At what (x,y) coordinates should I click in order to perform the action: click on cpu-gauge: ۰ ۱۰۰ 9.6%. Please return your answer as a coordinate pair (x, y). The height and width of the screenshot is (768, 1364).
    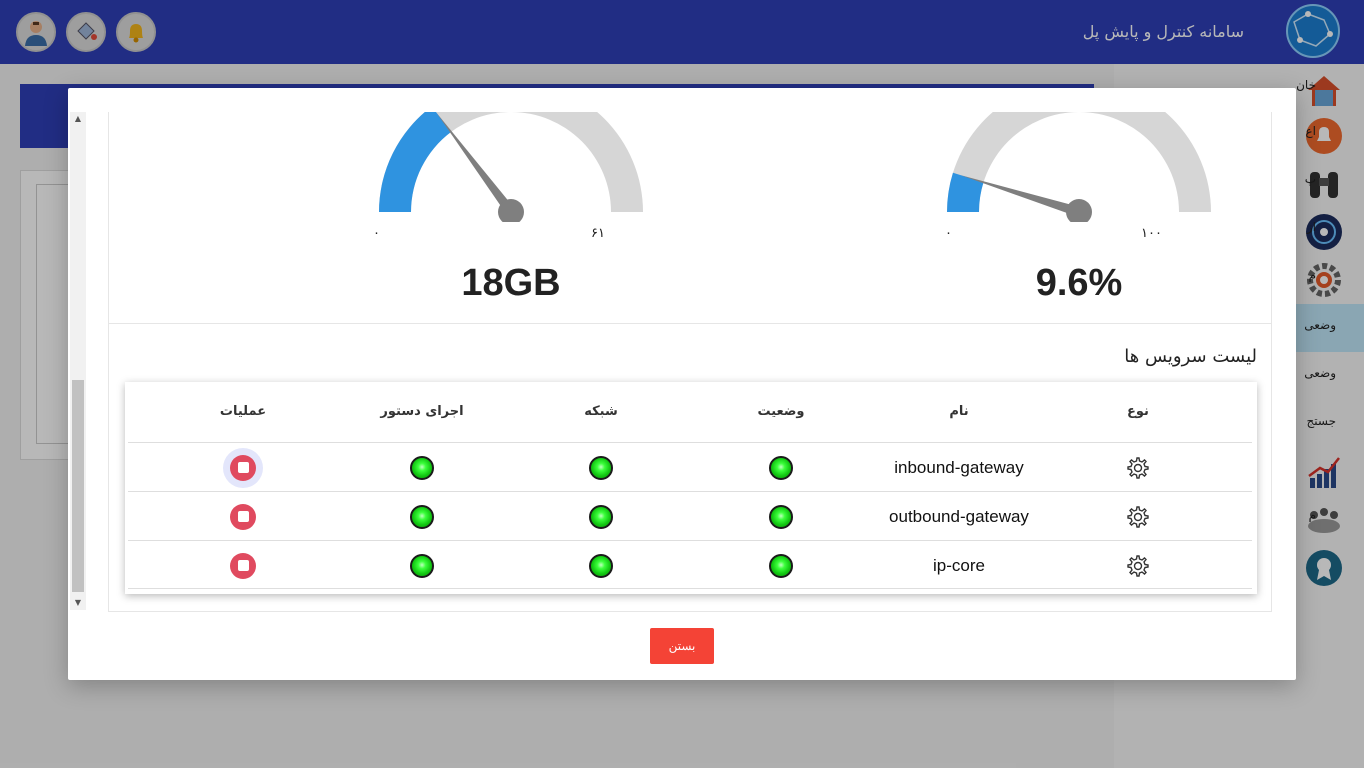
    Looking at the image, I should click on (1079, 212).